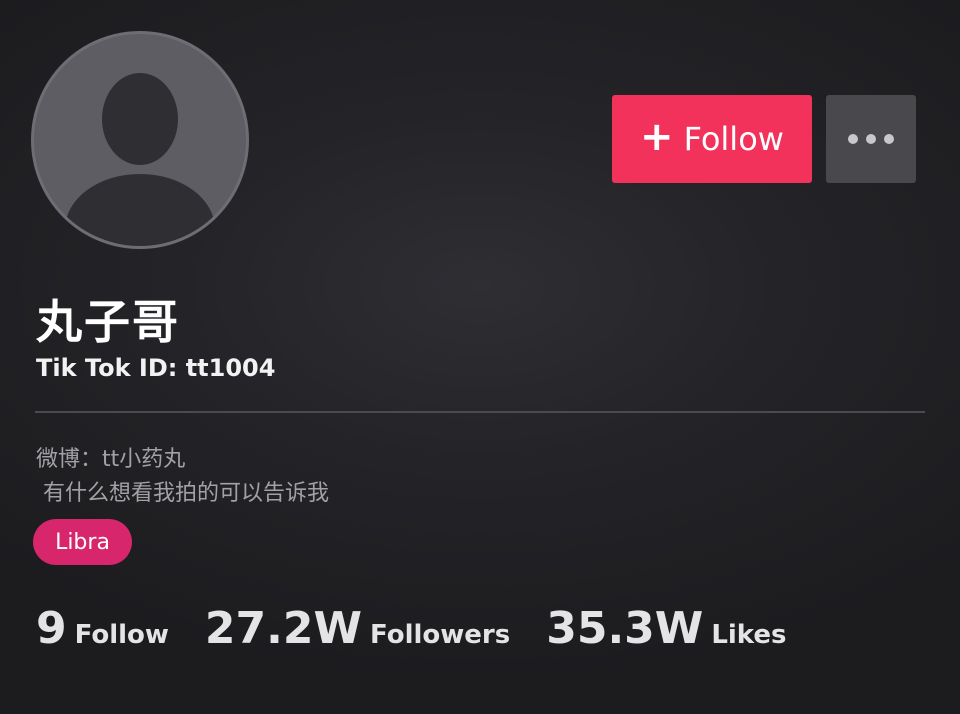 This screenshot has width=960, height=714. What do you see at coordinates (182, 493) in the screenshot?
I see `bio-line-message: 有什么想看我拍的可以告诉我` at bounding box center [182, 493].